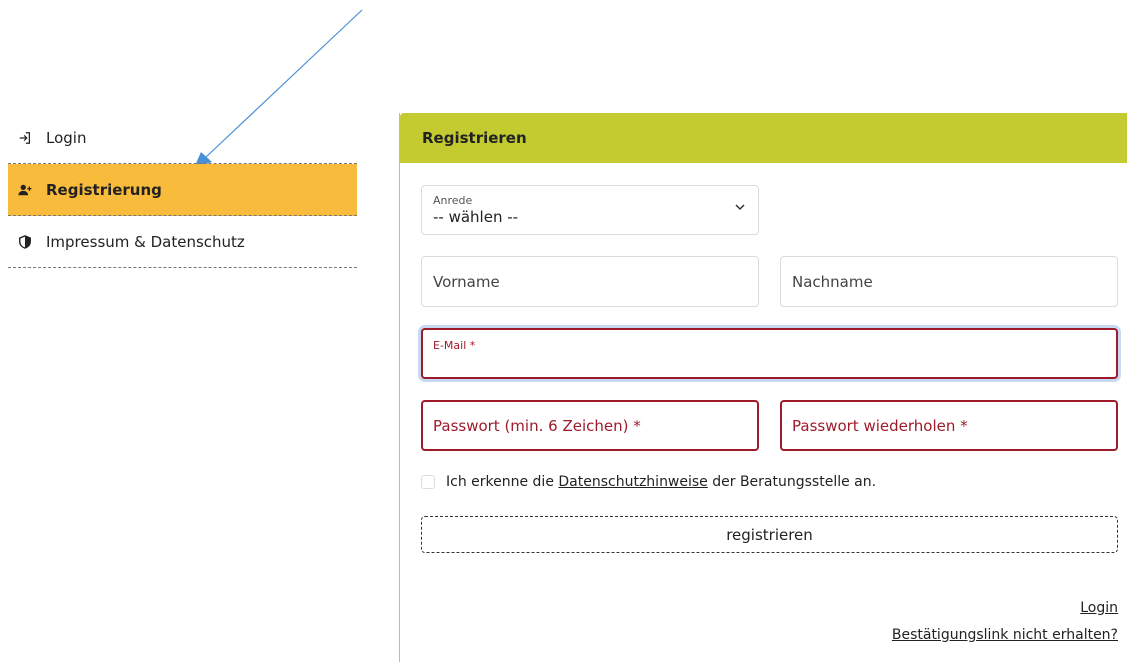 This screenshot has width=1127, height=662. What do you see at coordinates (832, 282) in the screenshot?
I see `nachname-placeholder: Nachname` at bounding box center [832, 282].